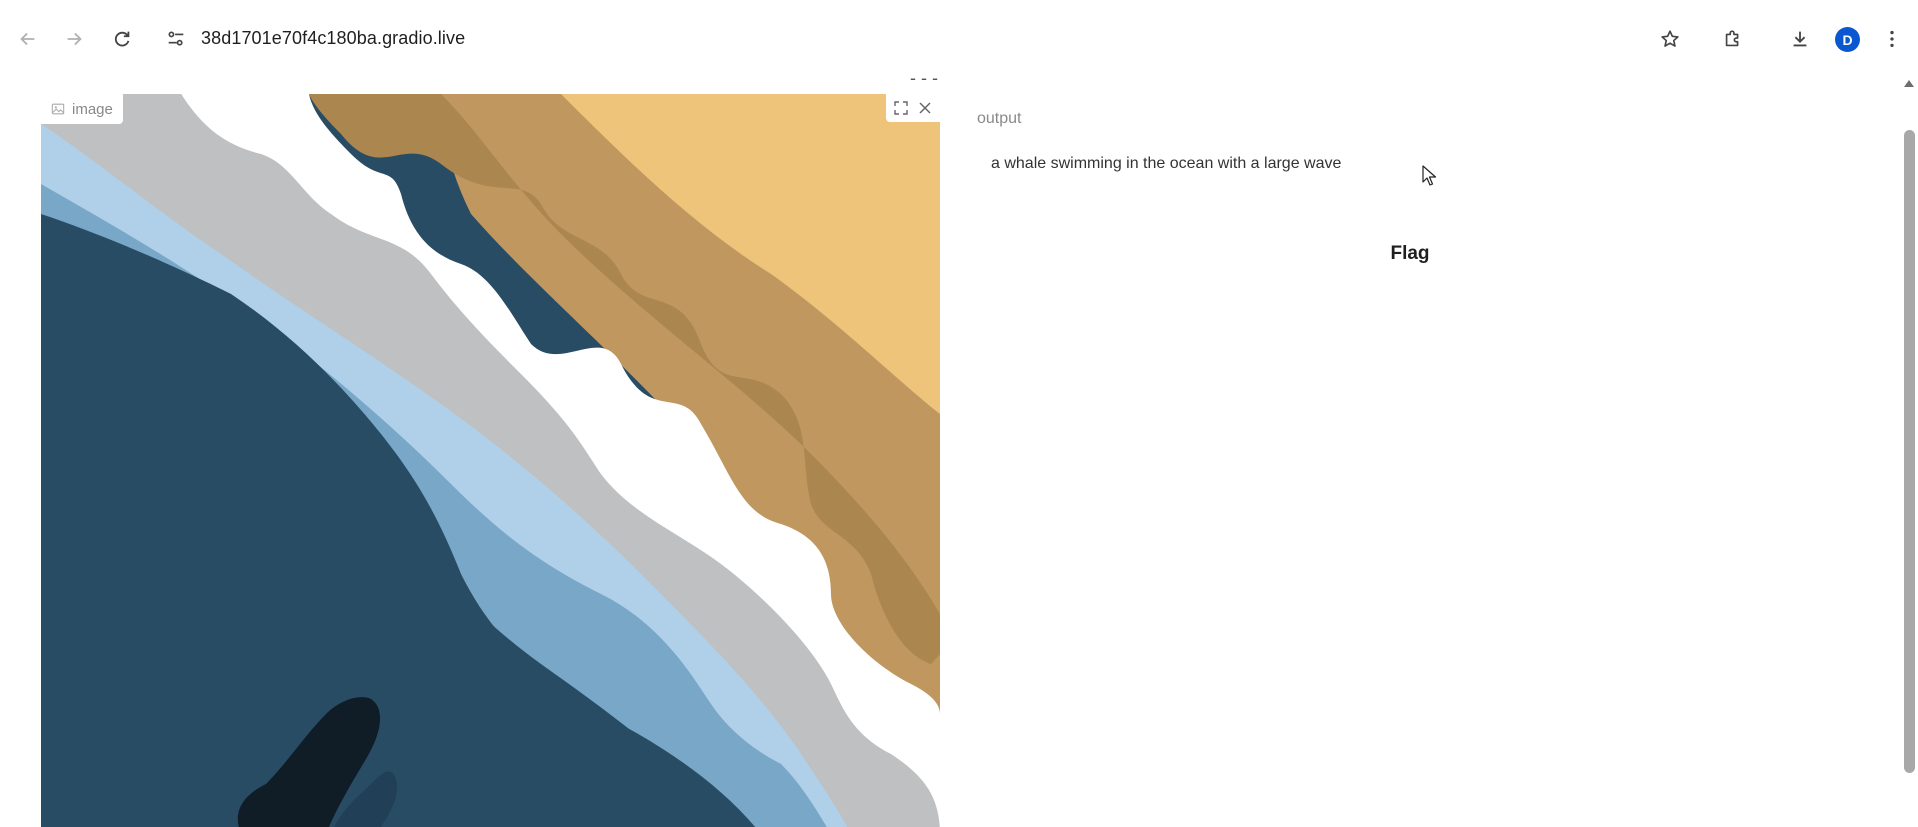 This screenshot has height=827, width=1918. I want to click on reload-button, so click(122, 39).